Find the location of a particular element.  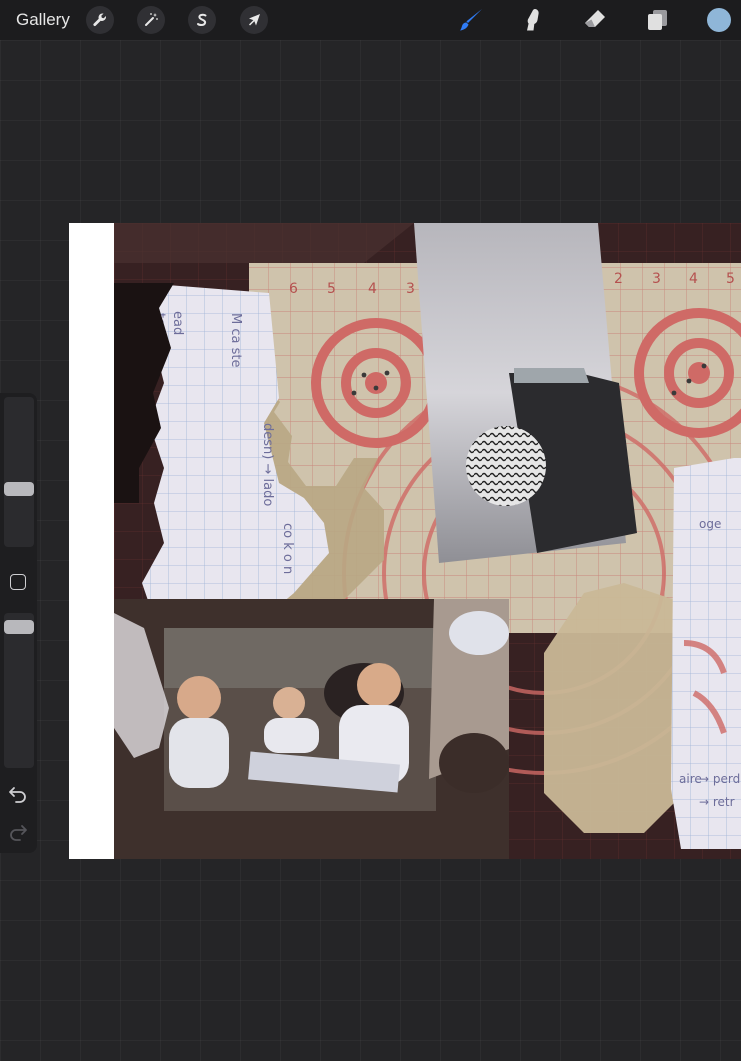

eraser-icon is located at coordinates (595, 18).